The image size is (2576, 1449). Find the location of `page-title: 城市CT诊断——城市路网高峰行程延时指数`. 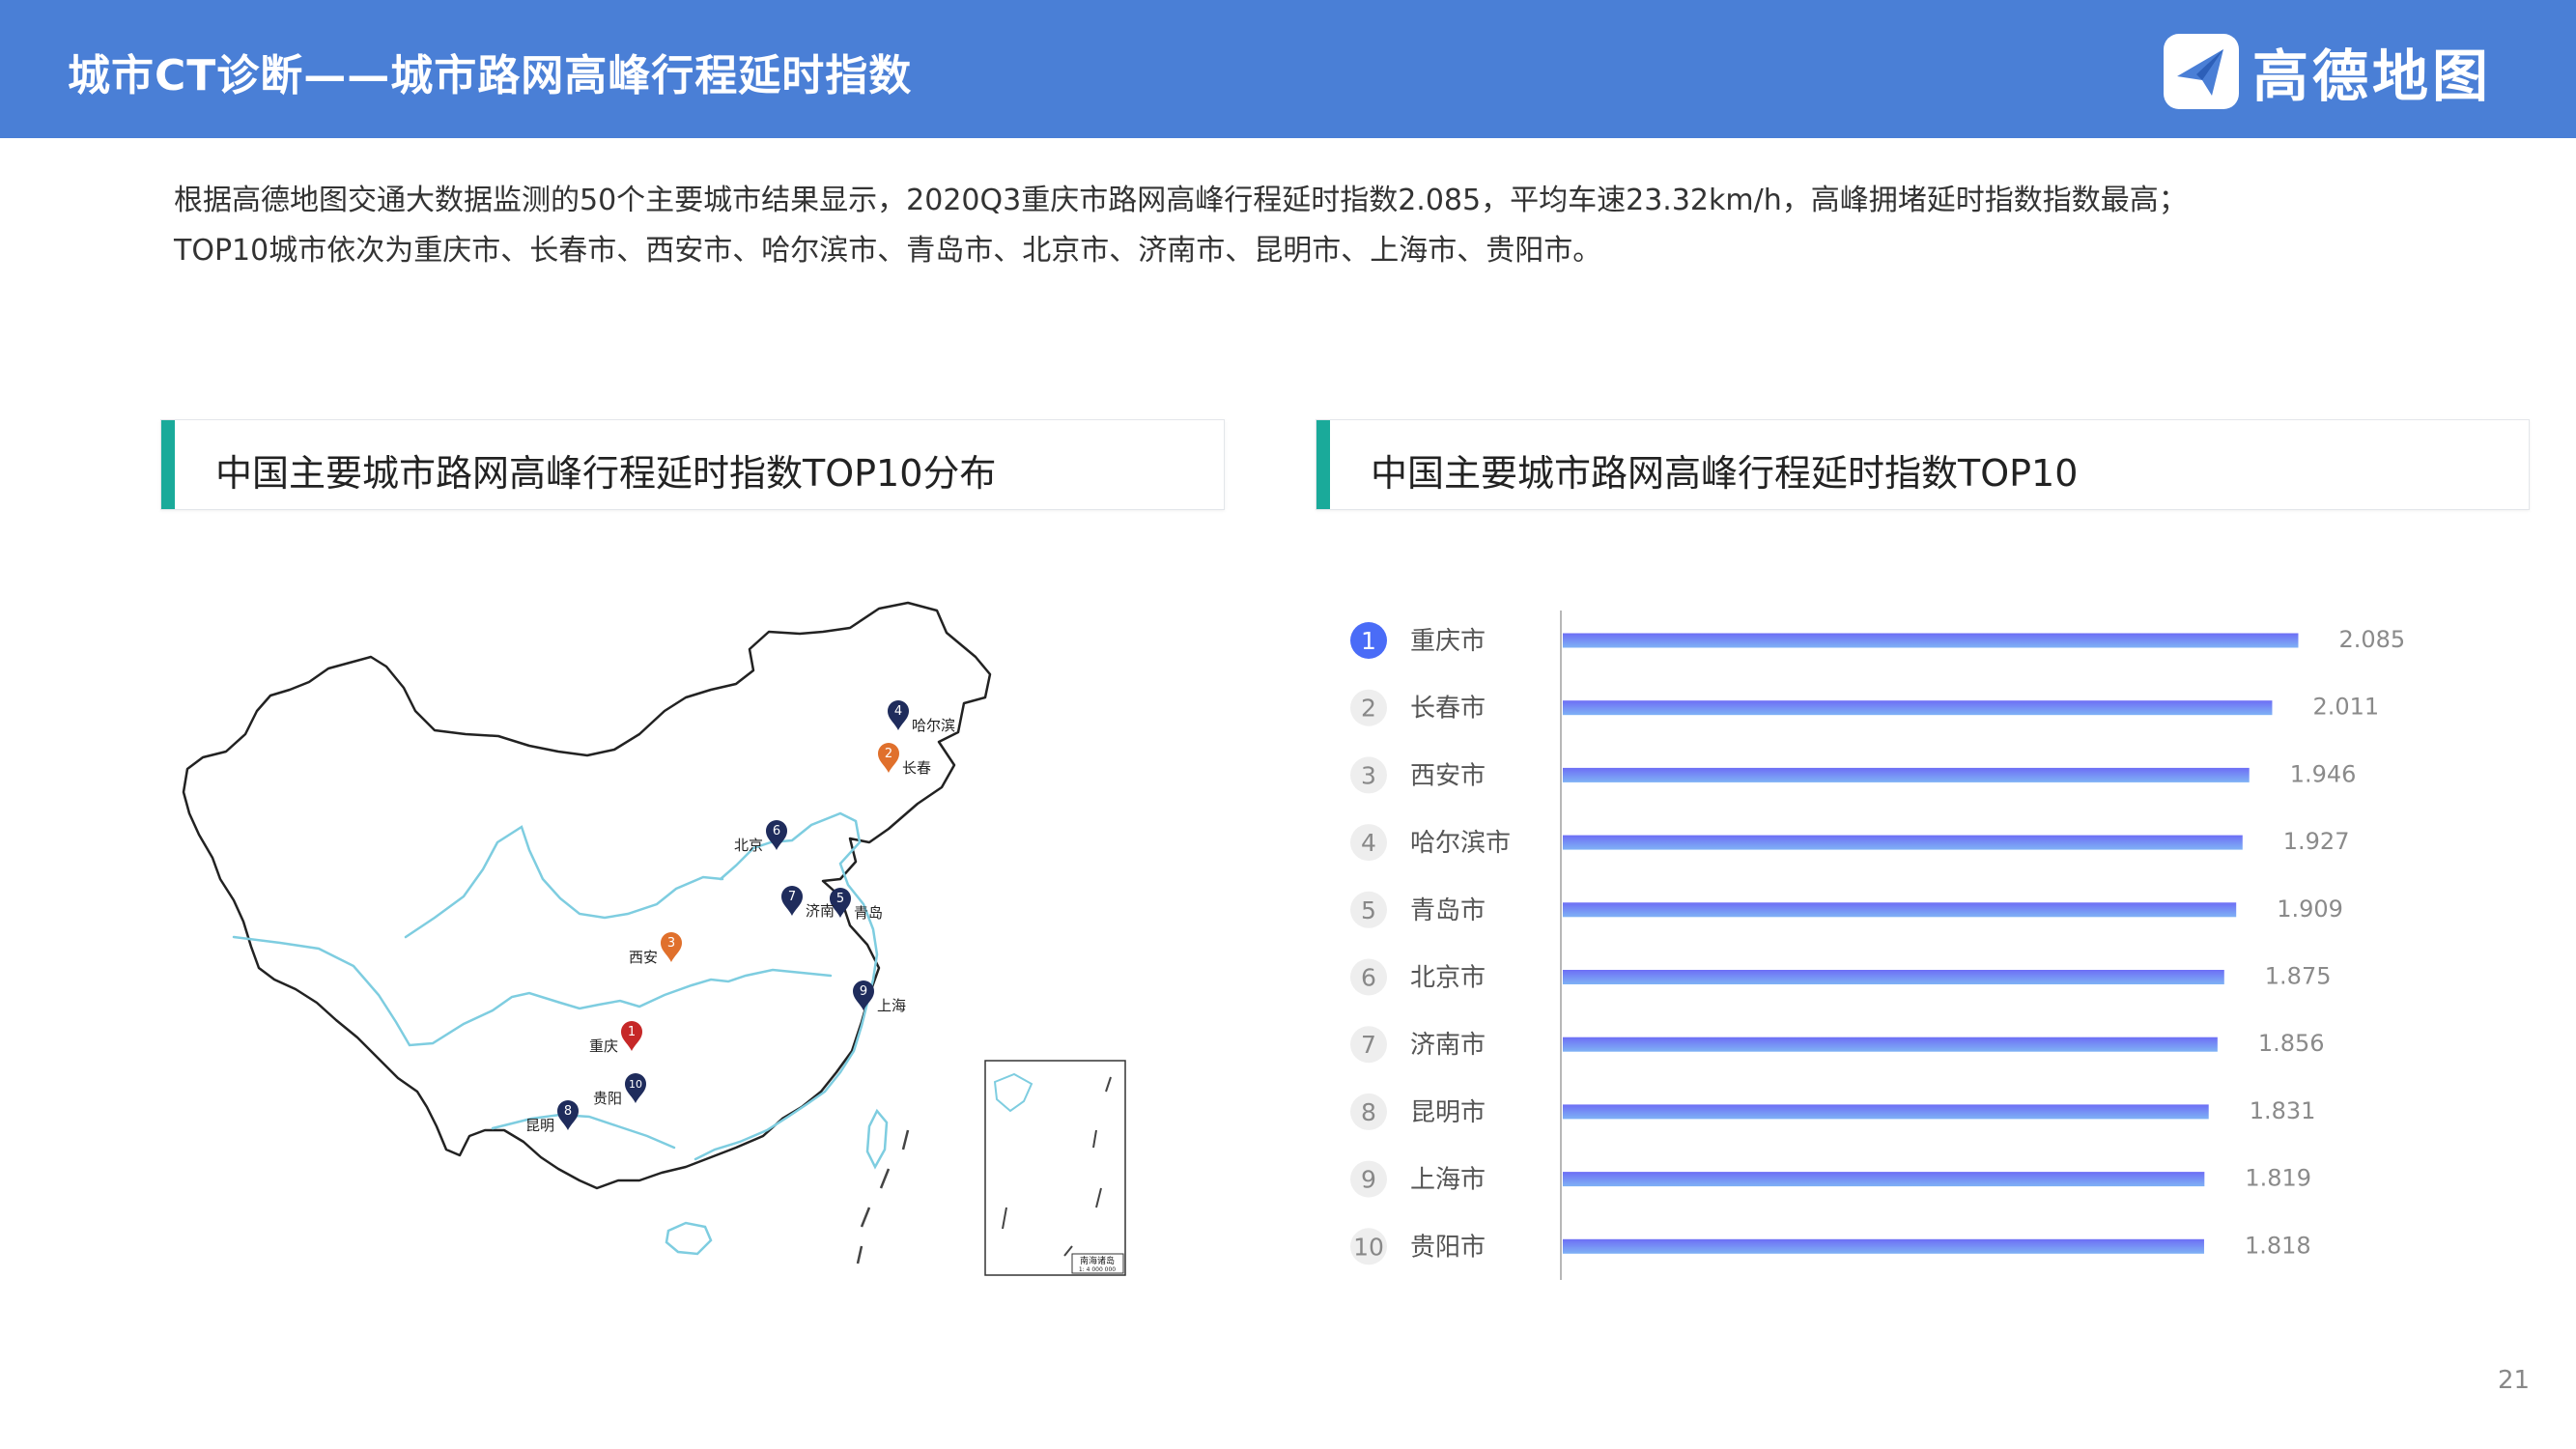

page-title: 城市CT诊断——城市路网高峰行程延时指数 is located at coordinates (490, 75).